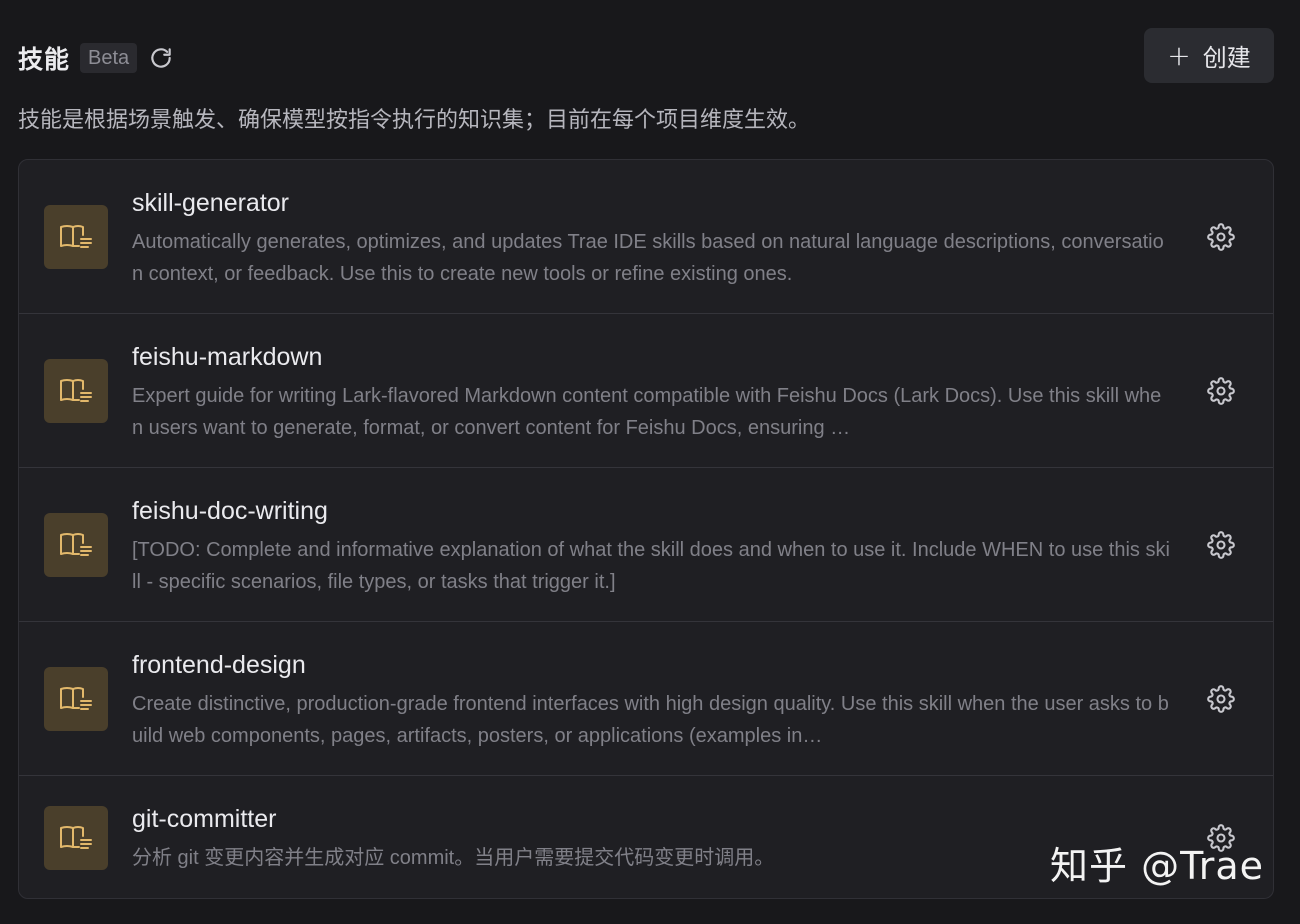 Image resolution: width=1300 pixels, height=924 pixels. I want to click on beta-badge: Beta, so click(109, 58).